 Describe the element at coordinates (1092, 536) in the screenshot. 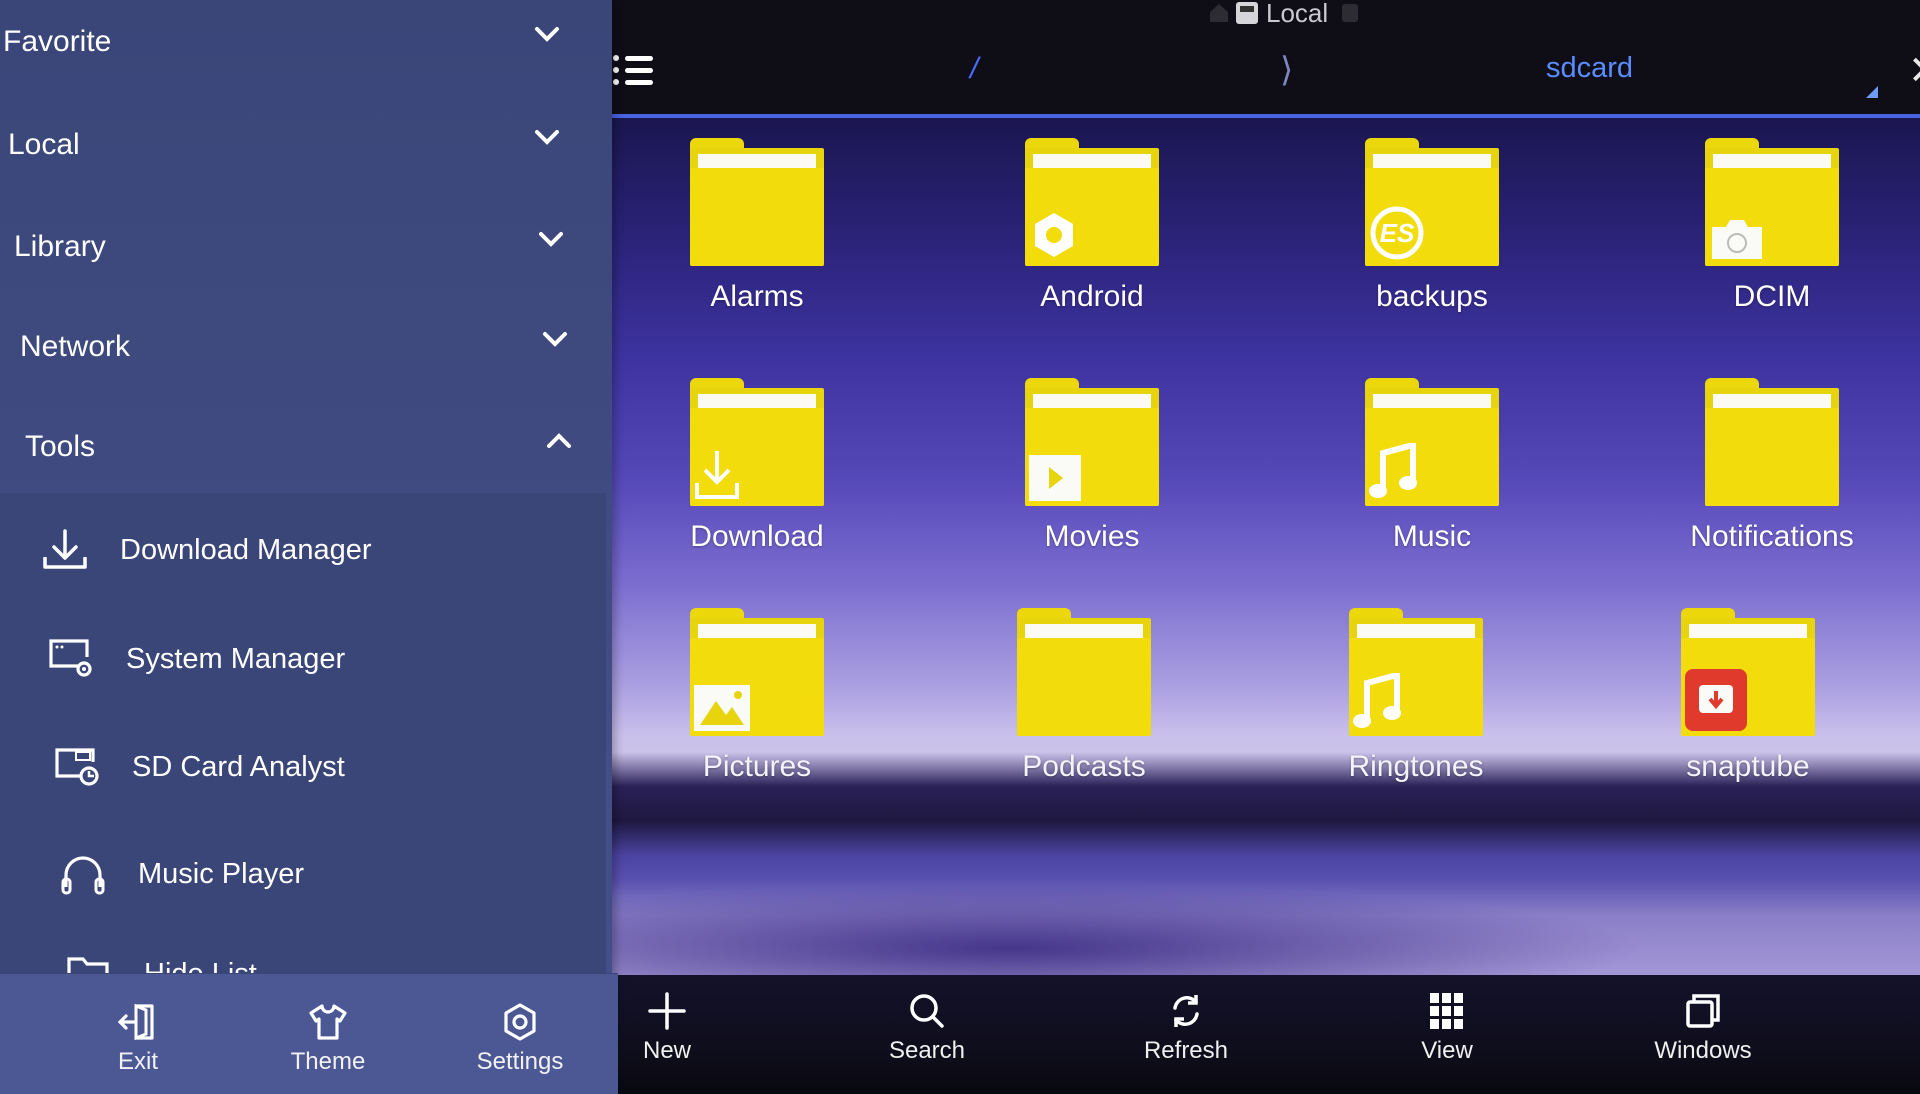

I see `folder-name: Movies` at that location.